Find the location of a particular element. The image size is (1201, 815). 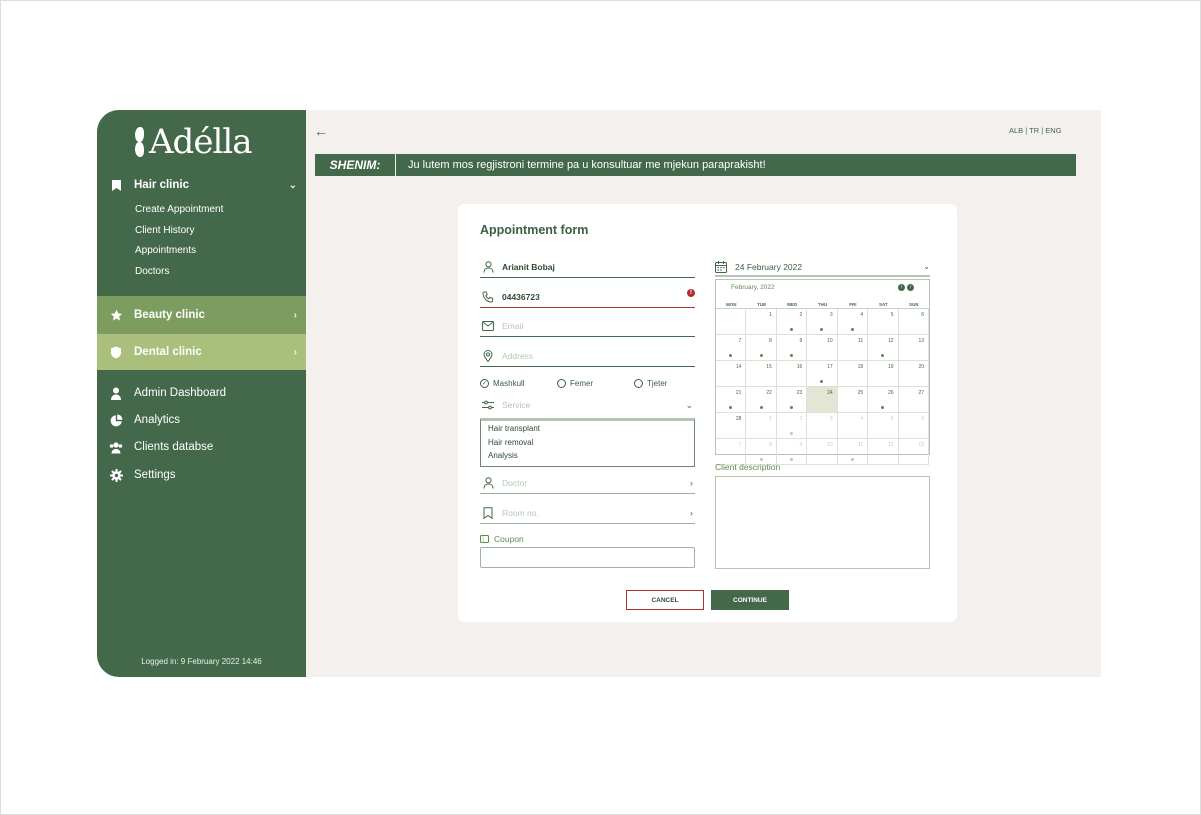

next-month-icon: › is located at coordinates (910, 287).